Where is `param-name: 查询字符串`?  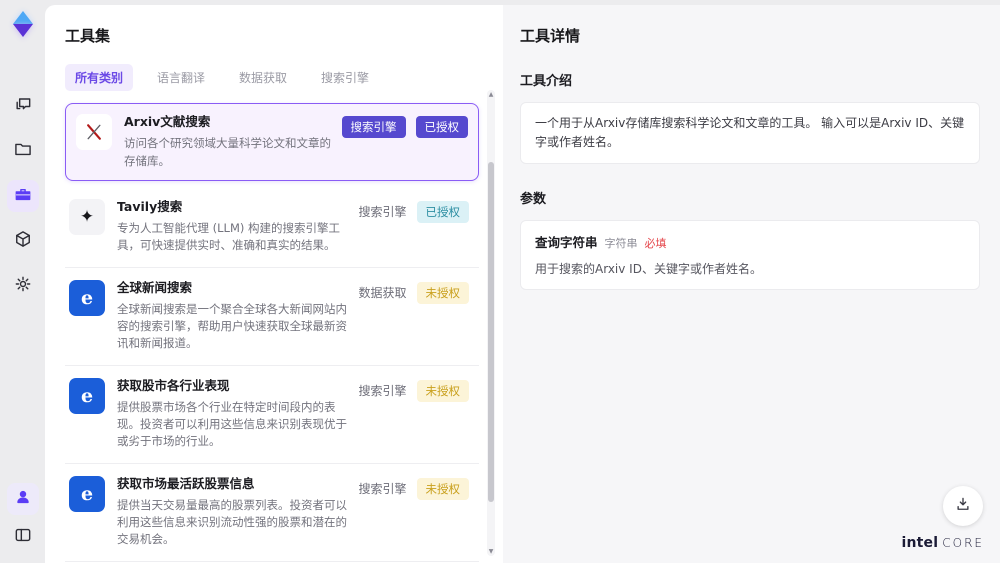 param-name: 查询字符串 is located at coordinates (566, 243).